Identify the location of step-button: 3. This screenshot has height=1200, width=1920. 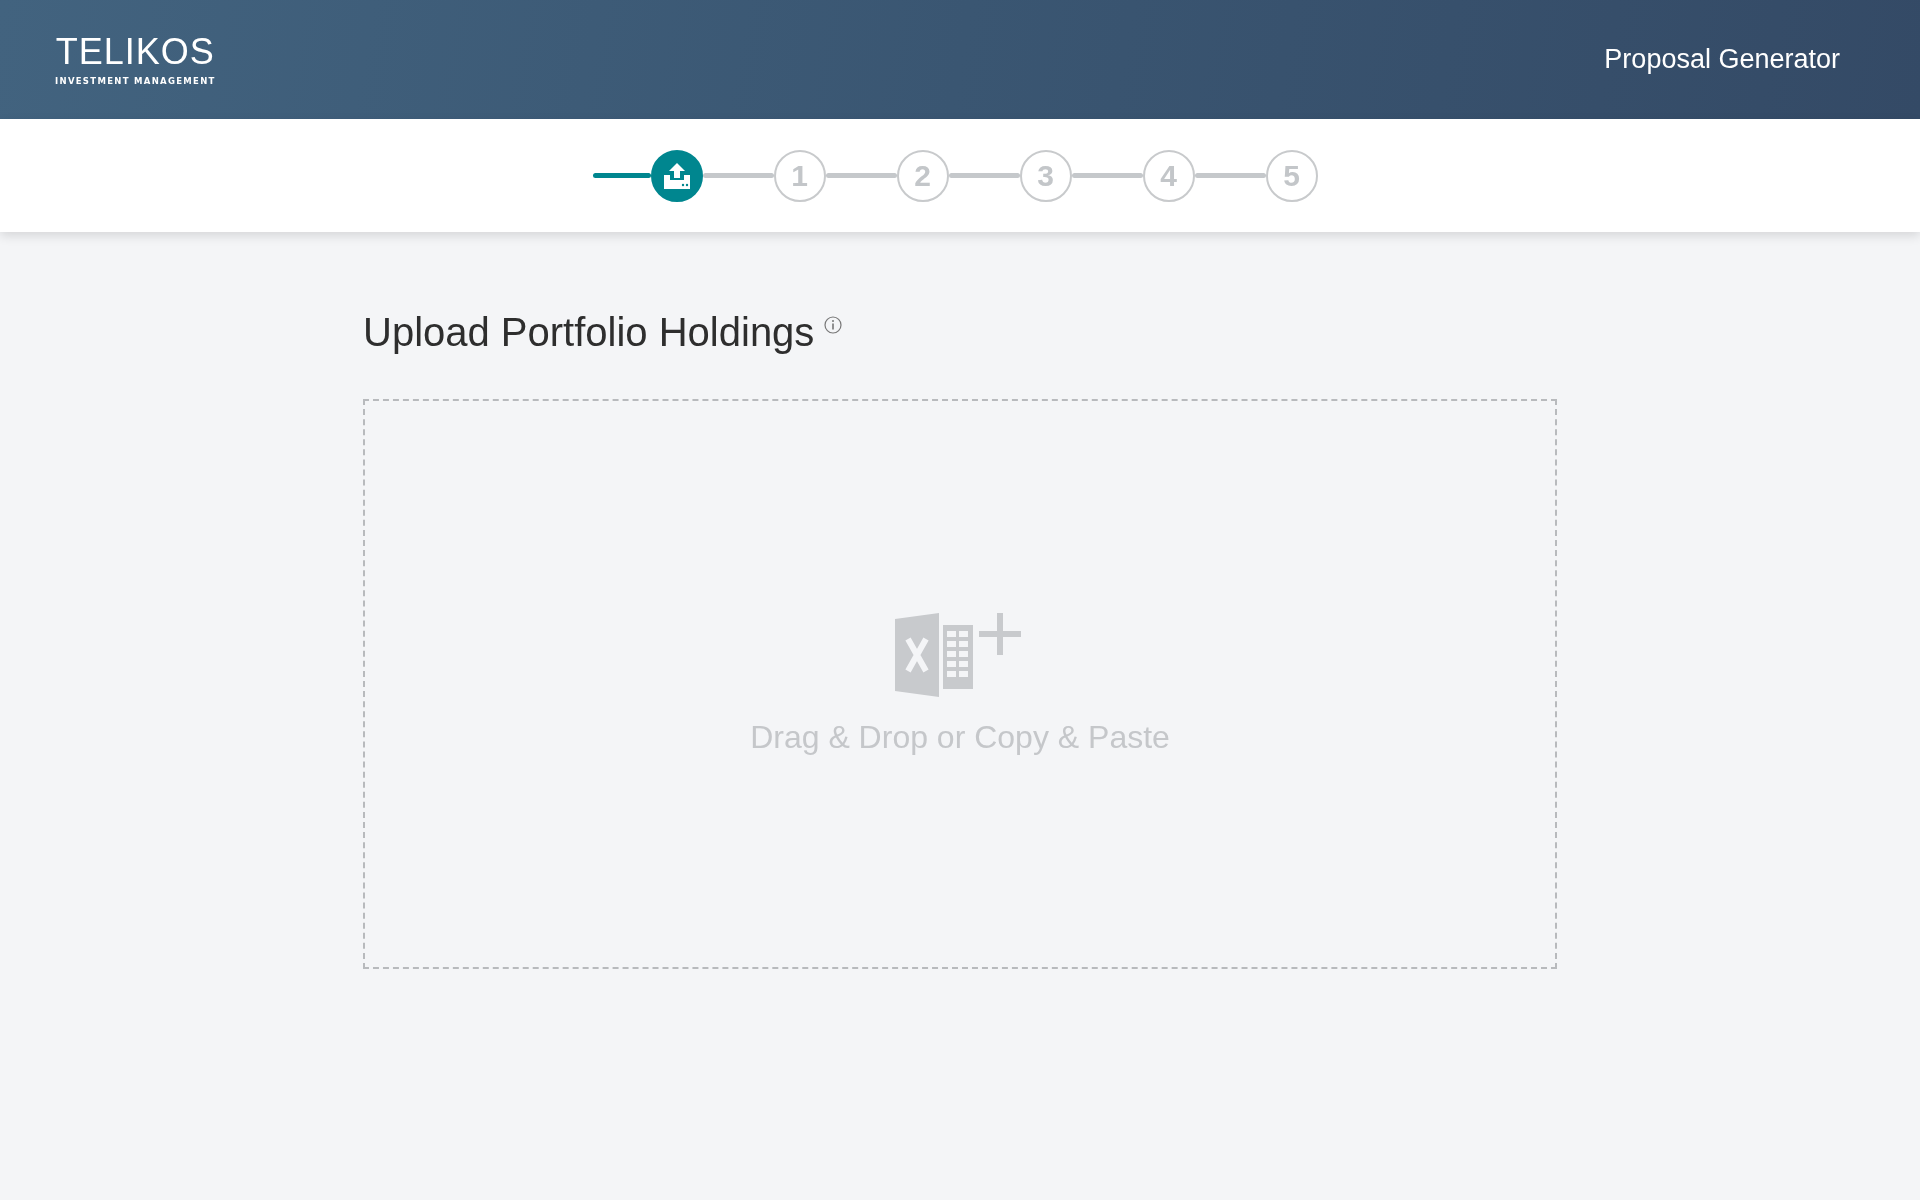
(1045, 175).